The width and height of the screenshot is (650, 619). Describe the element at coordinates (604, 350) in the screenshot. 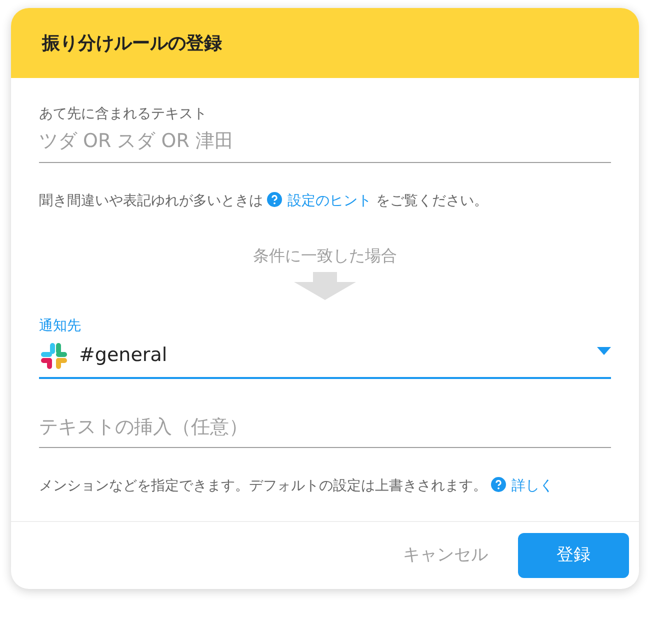

I see `dropdown-caret-icon` at that location.